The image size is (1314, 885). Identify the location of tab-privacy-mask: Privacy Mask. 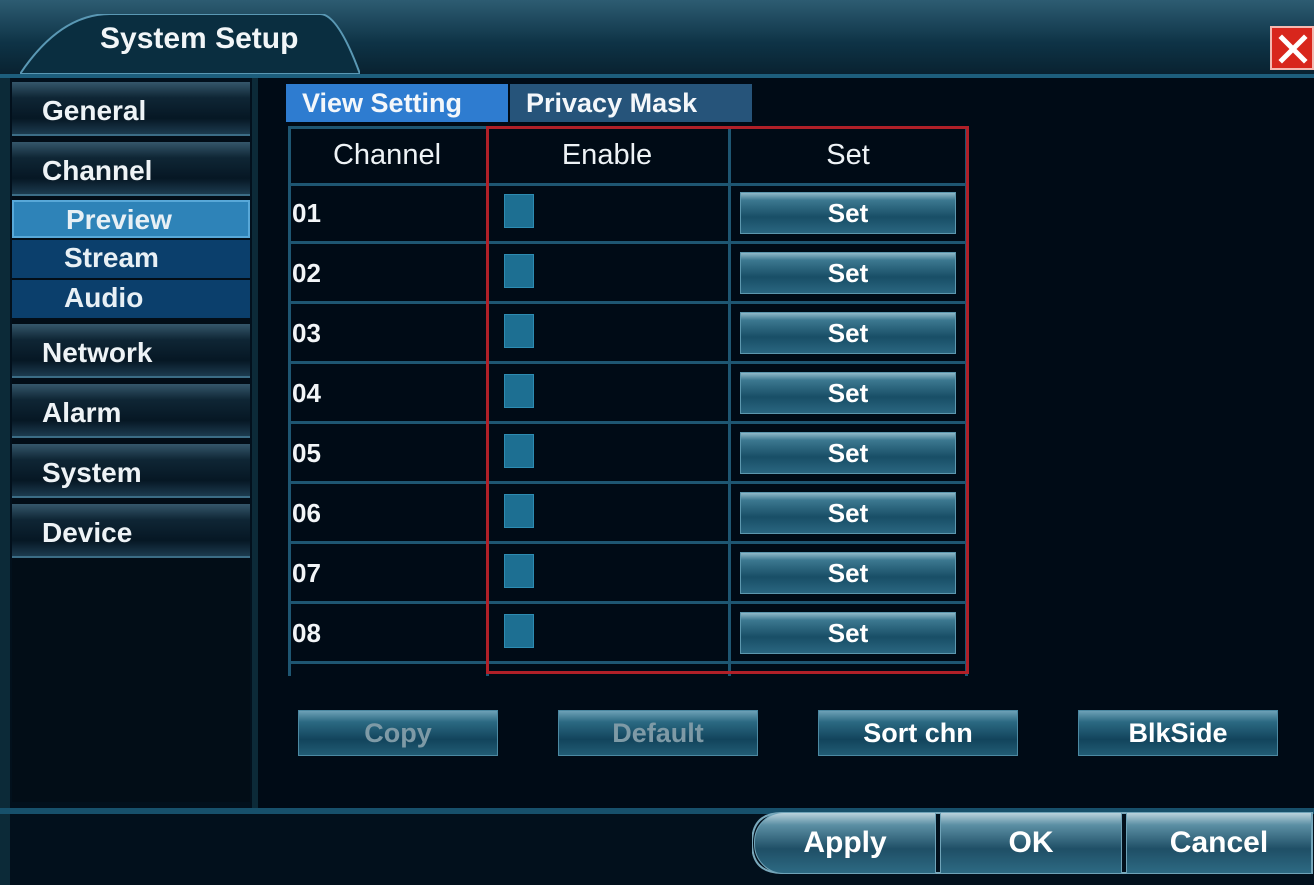
(631, 103).